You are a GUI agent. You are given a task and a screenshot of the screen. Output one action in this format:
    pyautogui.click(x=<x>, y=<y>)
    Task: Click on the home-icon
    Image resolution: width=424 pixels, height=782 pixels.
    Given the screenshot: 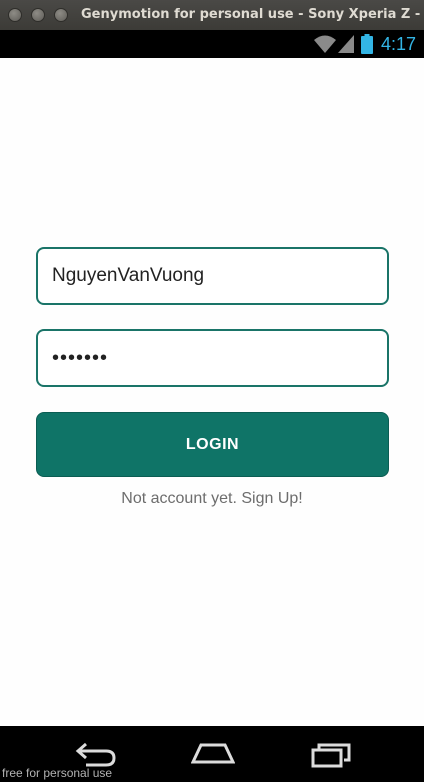 What is the action you would take?
    pyautogui.click(x=213, y=754)
    